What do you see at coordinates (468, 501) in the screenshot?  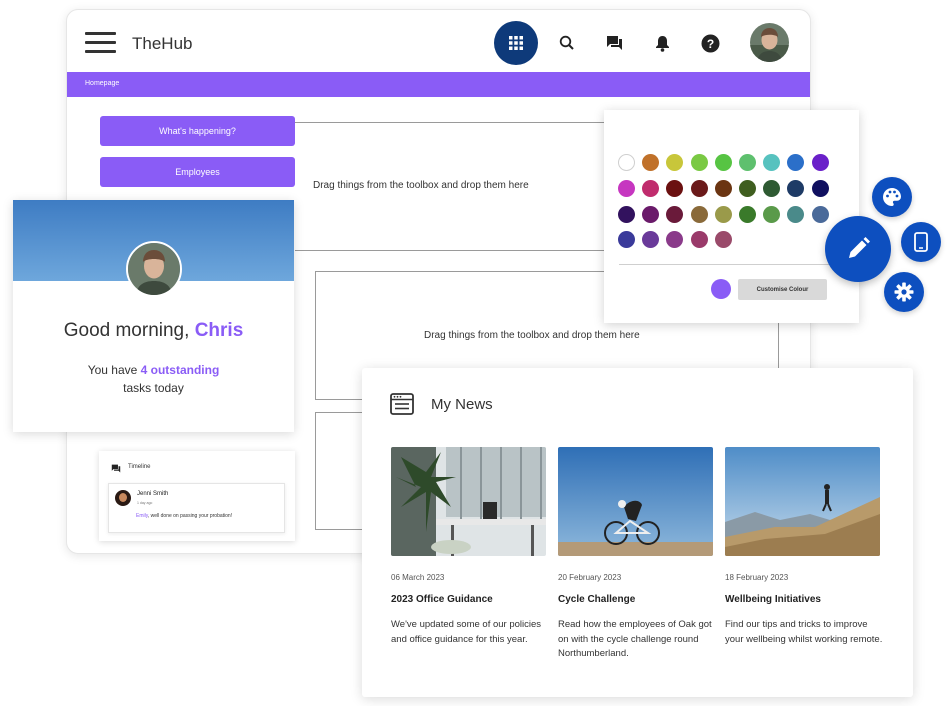 I see `news-image-office` at bounding box center [468, 501].